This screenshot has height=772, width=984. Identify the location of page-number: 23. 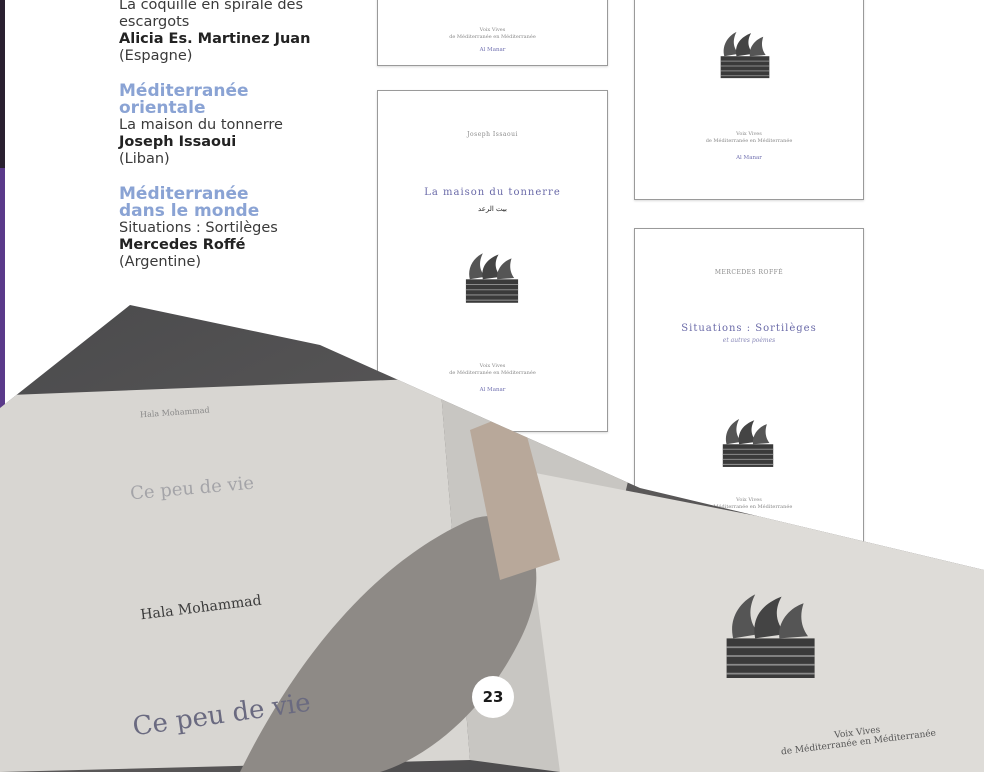
(493, 697).